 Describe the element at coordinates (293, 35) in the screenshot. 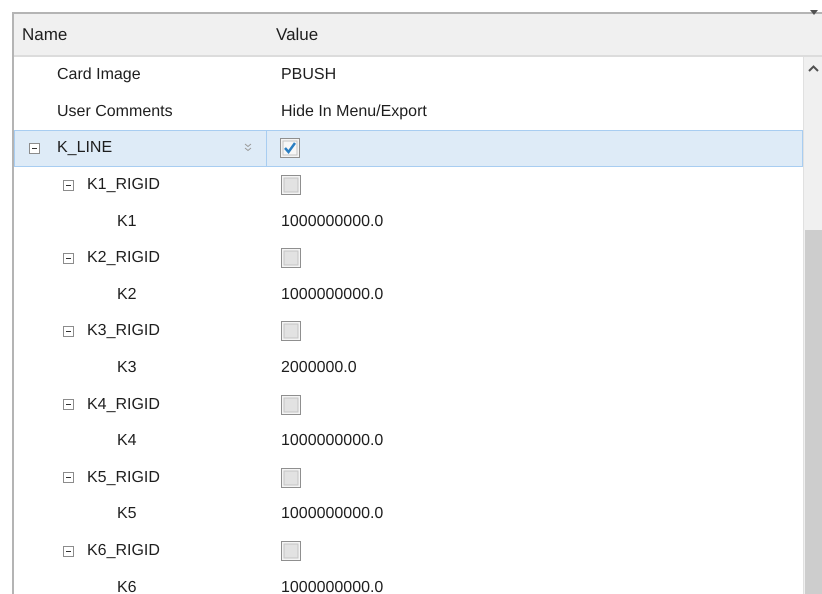

I see `column-header: Value` at that location.